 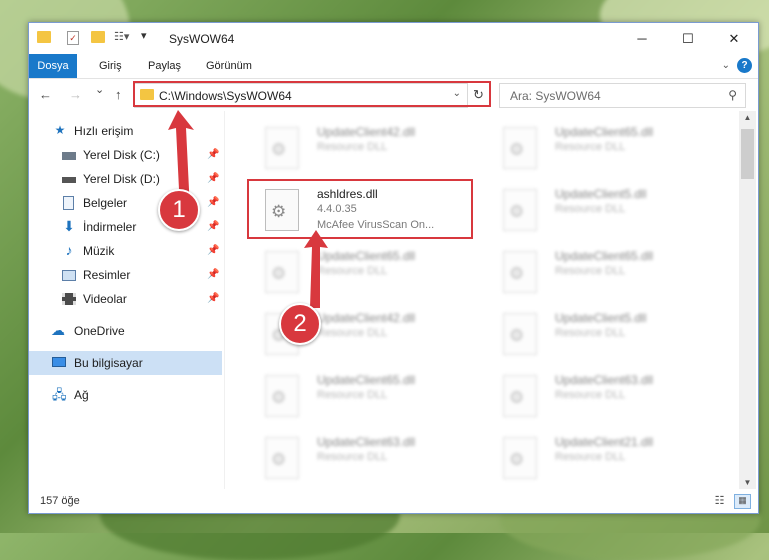 What do you see at coordinates (69, 299) in the screenshot?
I see `video-icon` at bounding box center [69, 299].